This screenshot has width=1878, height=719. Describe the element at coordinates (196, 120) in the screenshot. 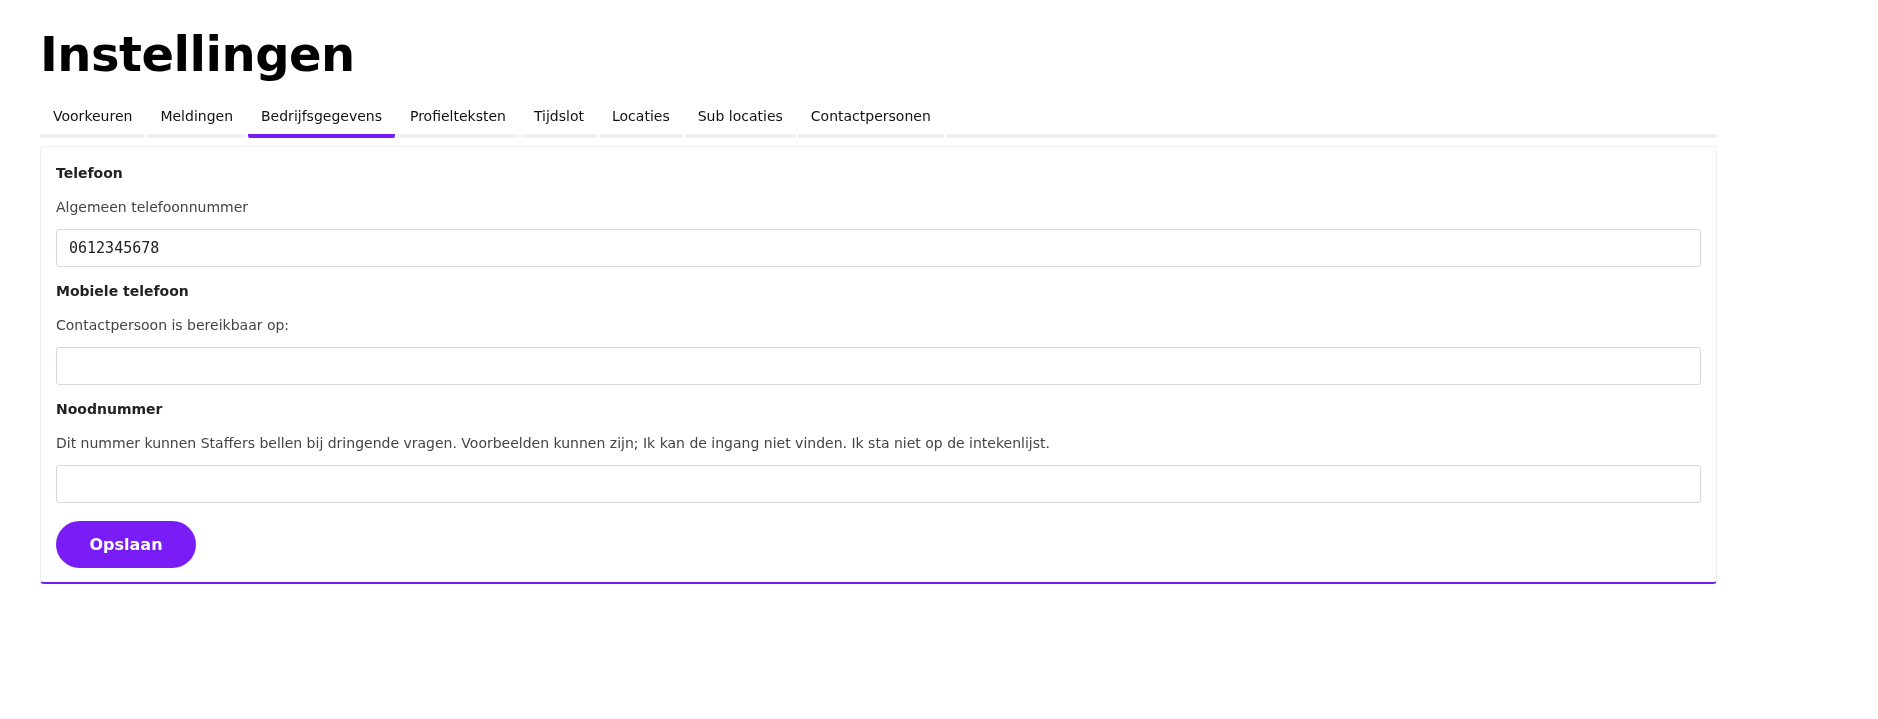

I see `tab: Meldingen` at that location.